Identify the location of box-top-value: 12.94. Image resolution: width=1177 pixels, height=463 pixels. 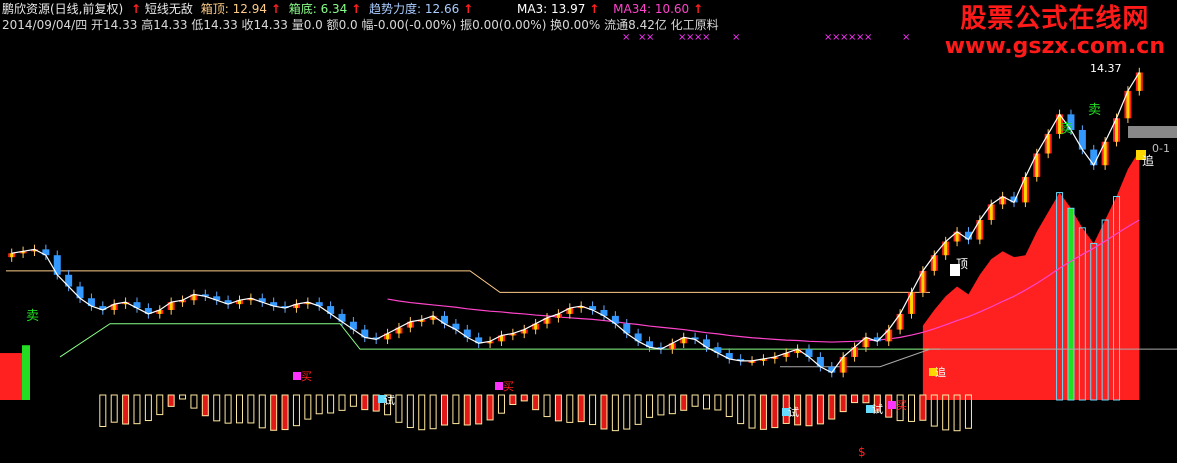
(249, 9).